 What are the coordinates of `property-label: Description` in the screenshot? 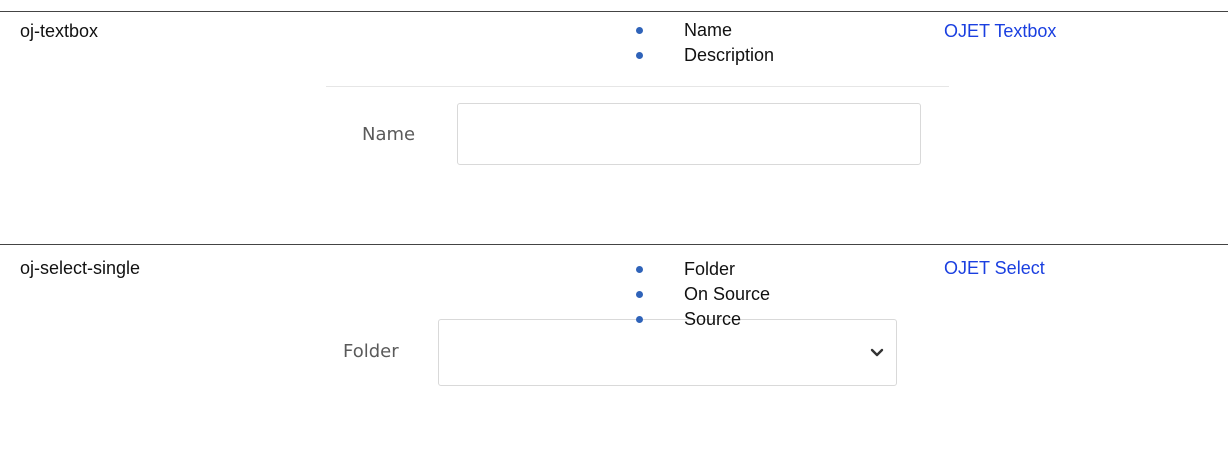 It's located at (729, 55).